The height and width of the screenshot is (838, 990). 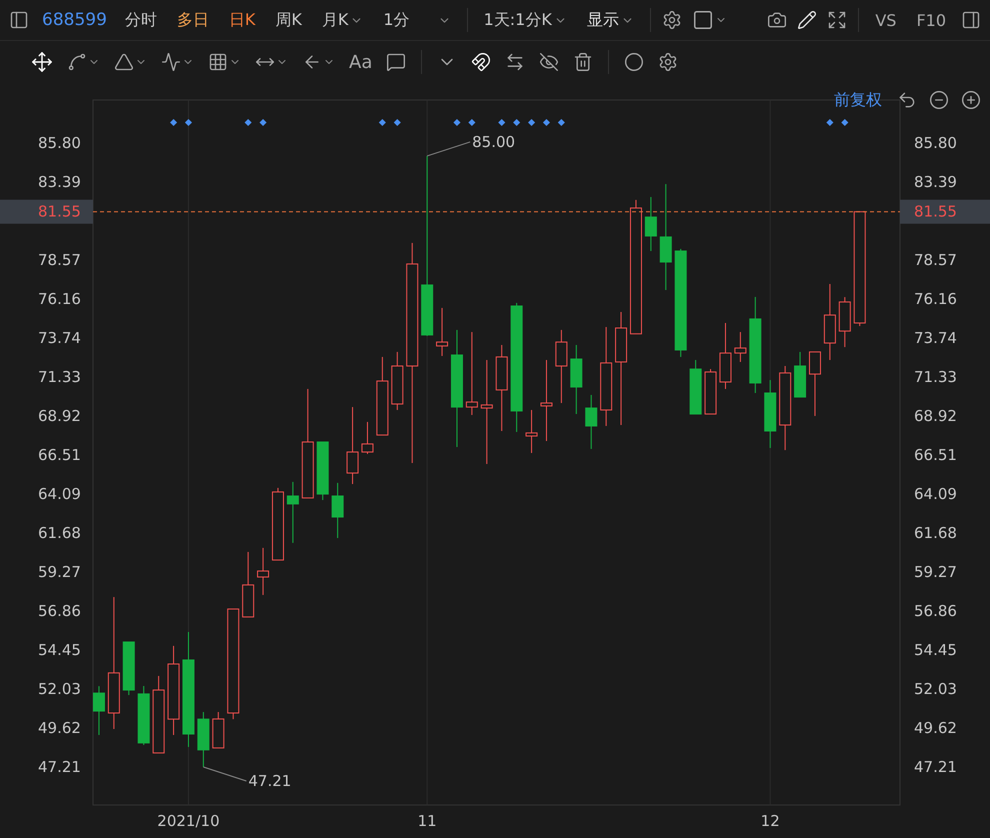 What do you see at coordinates (361, 62) in the screenshot?
I see `text-tool: Aa` at bounding box center [361, 62].